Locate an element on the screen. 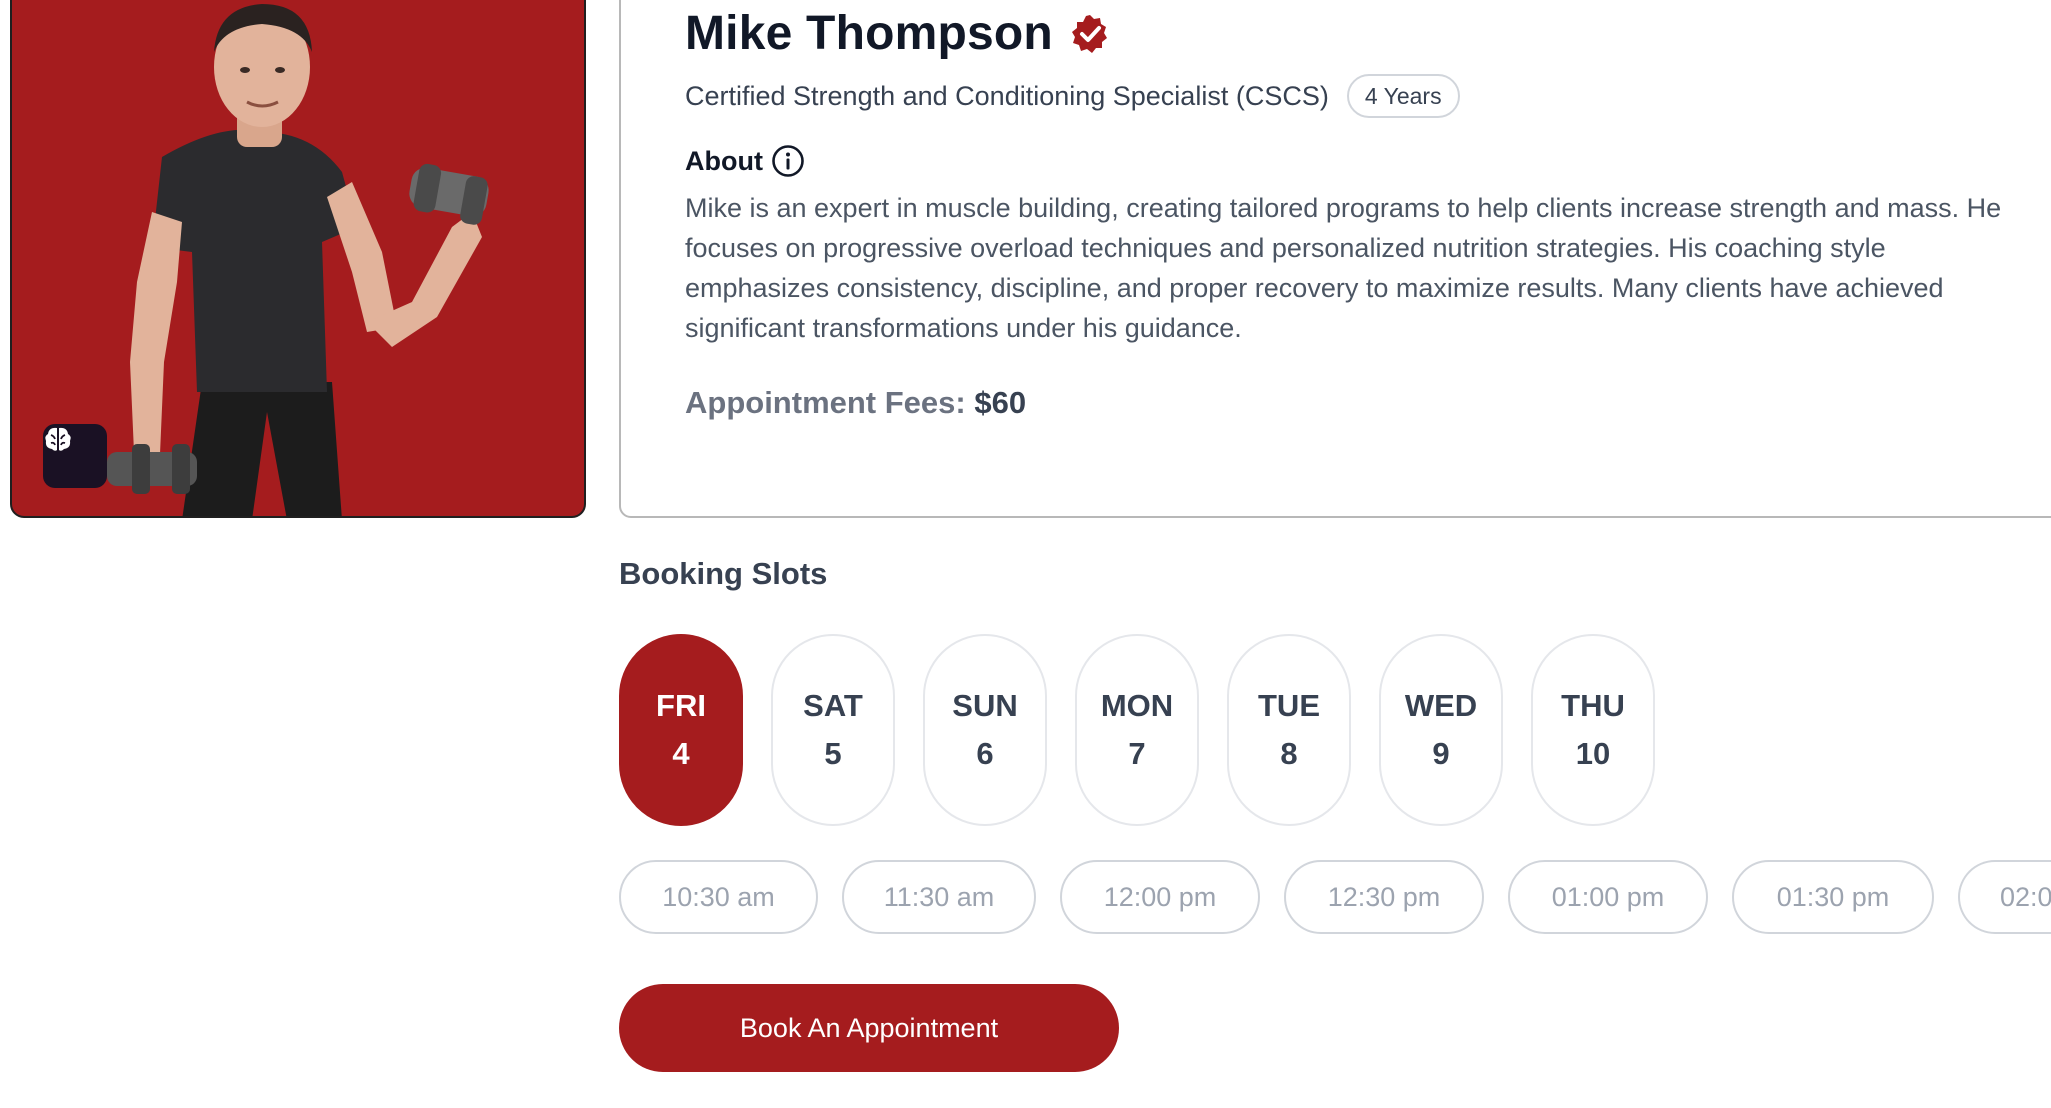 The image size is (2051, 1108). time-slot: 02:00 pm is located at coordinates (2004, 897).